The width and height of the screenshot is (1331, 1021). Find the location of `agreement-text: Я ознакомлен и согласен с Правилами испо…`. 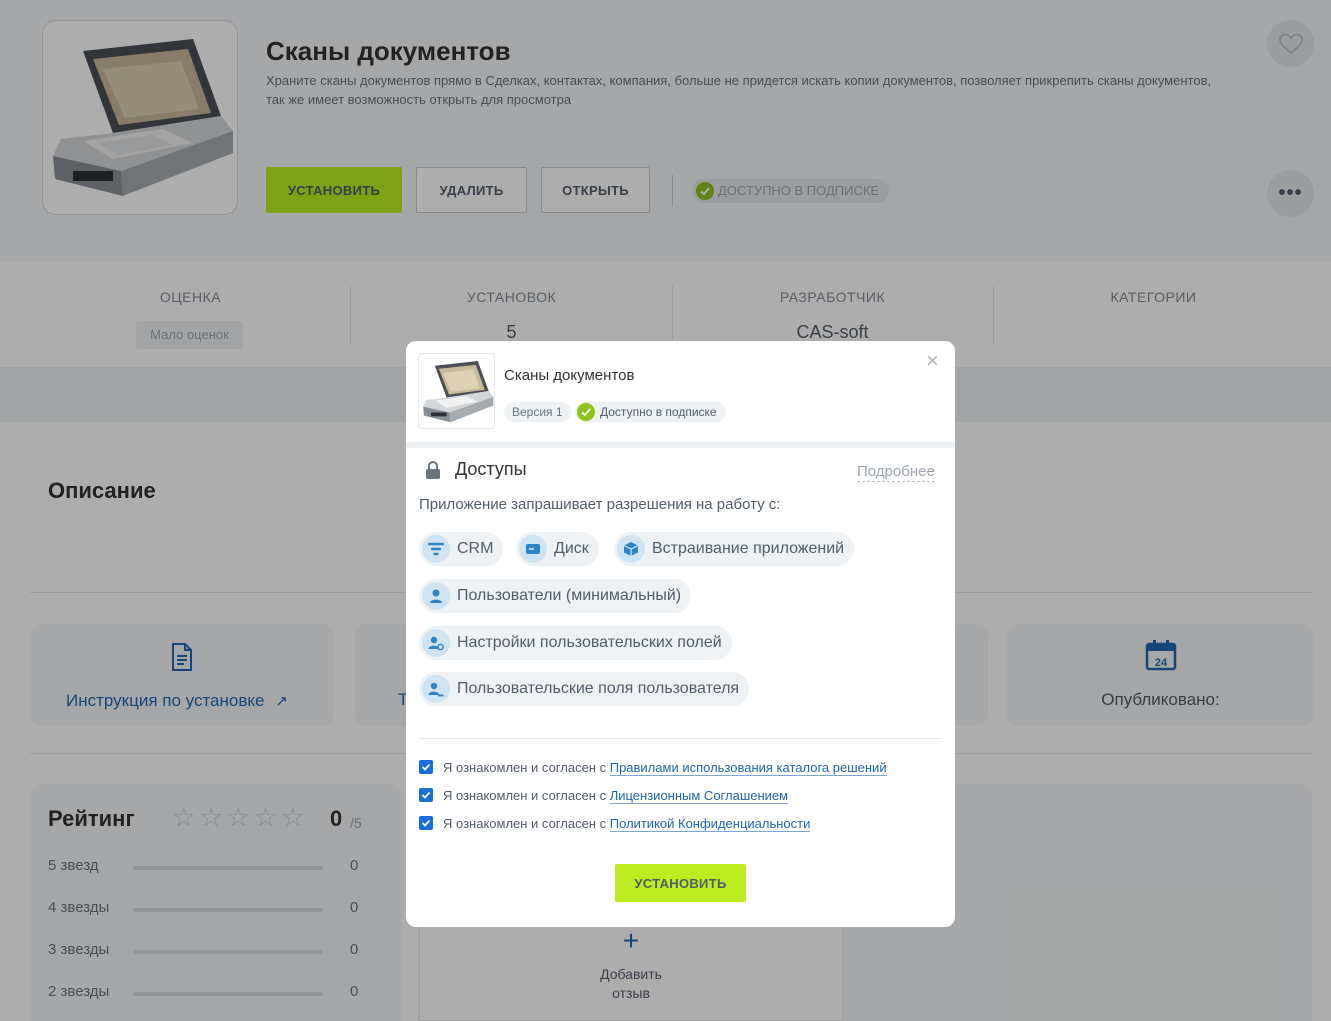

agreement-text: Я ознакомлен и согласен с Правилами испо… is located at coordinates (665, 768).